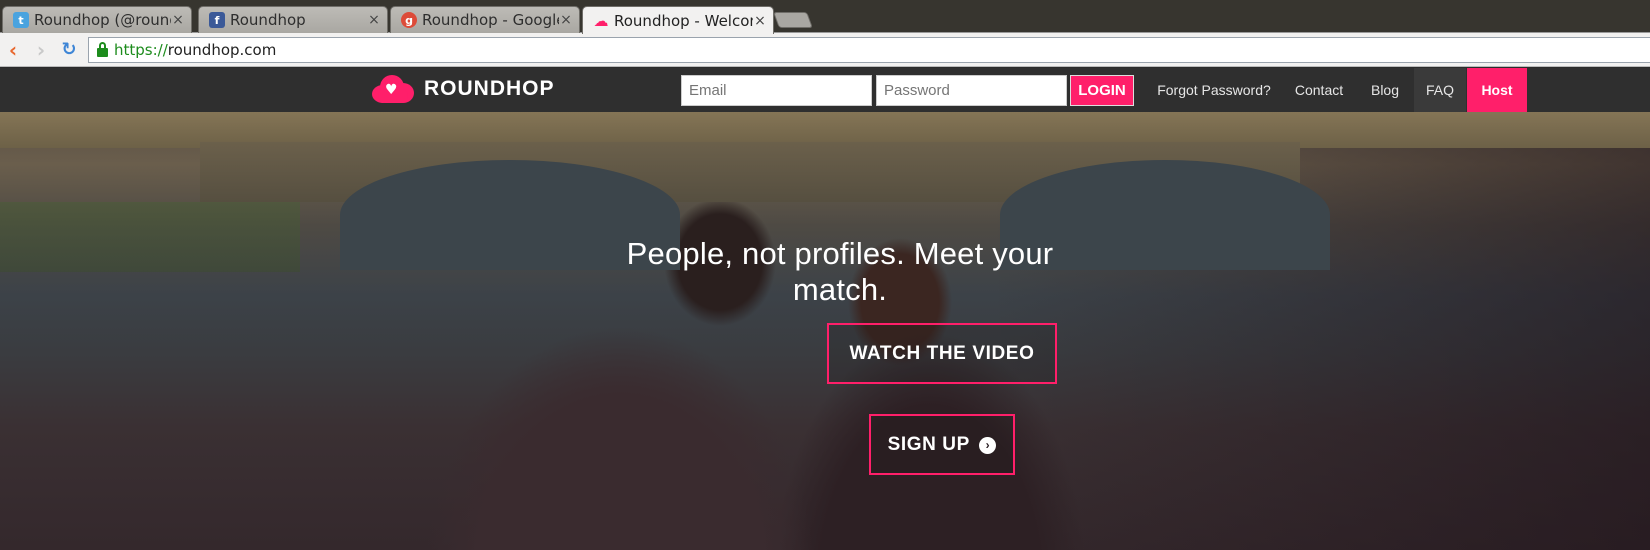  What do you see at coordinates (869, 50) in the screenshot?
I see `address-bar: https:// roundhop.com` at bounding box center [869, 50].